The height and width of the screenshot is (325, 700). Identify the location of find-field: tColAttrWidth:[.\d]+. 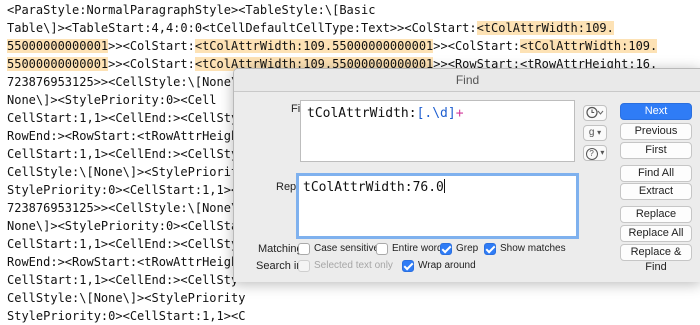
(437, 131).